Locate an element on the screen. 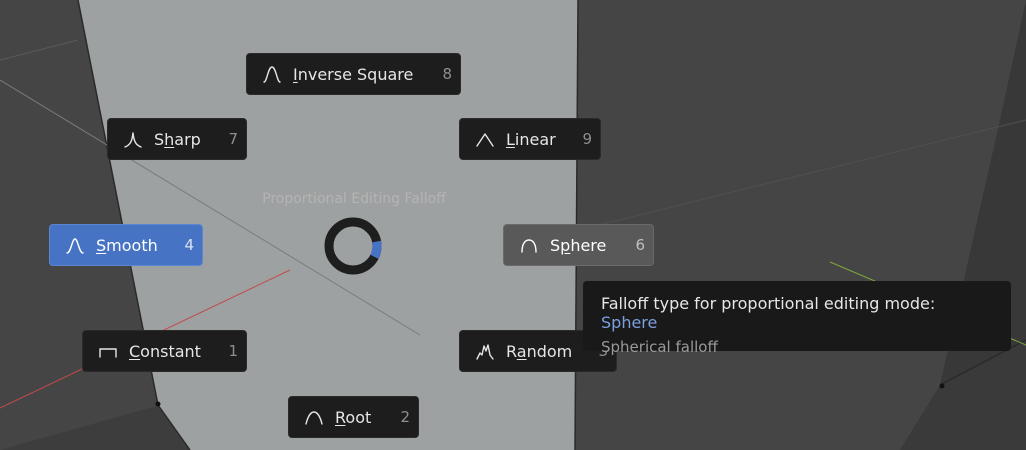 The image size is (1026, 450). pie-item-label: Inverse Square is located at coordinates (353, 74).